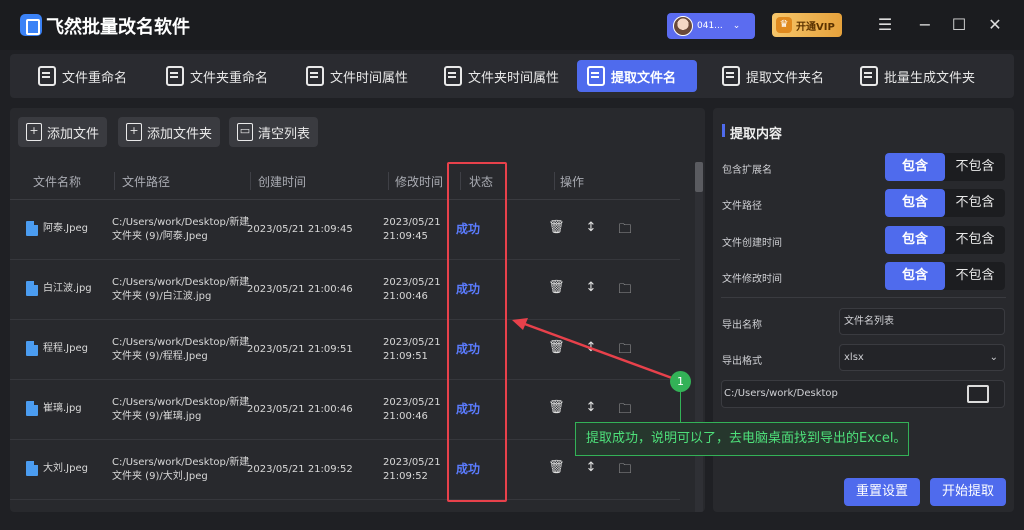  Describe the element at coordinates (995, 25) in the screenshot. I see `close-icon: ✕` at that location.